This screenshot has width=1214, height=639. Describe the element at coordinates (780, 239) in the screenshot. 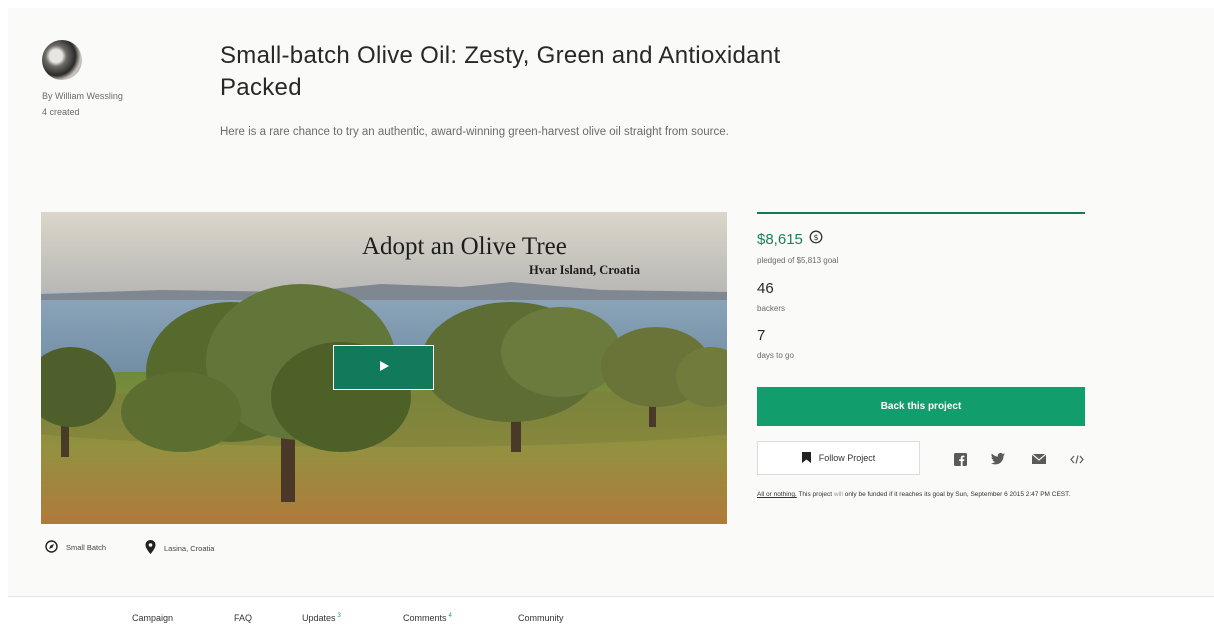

I see `pledged-value: $8,615` at that location.